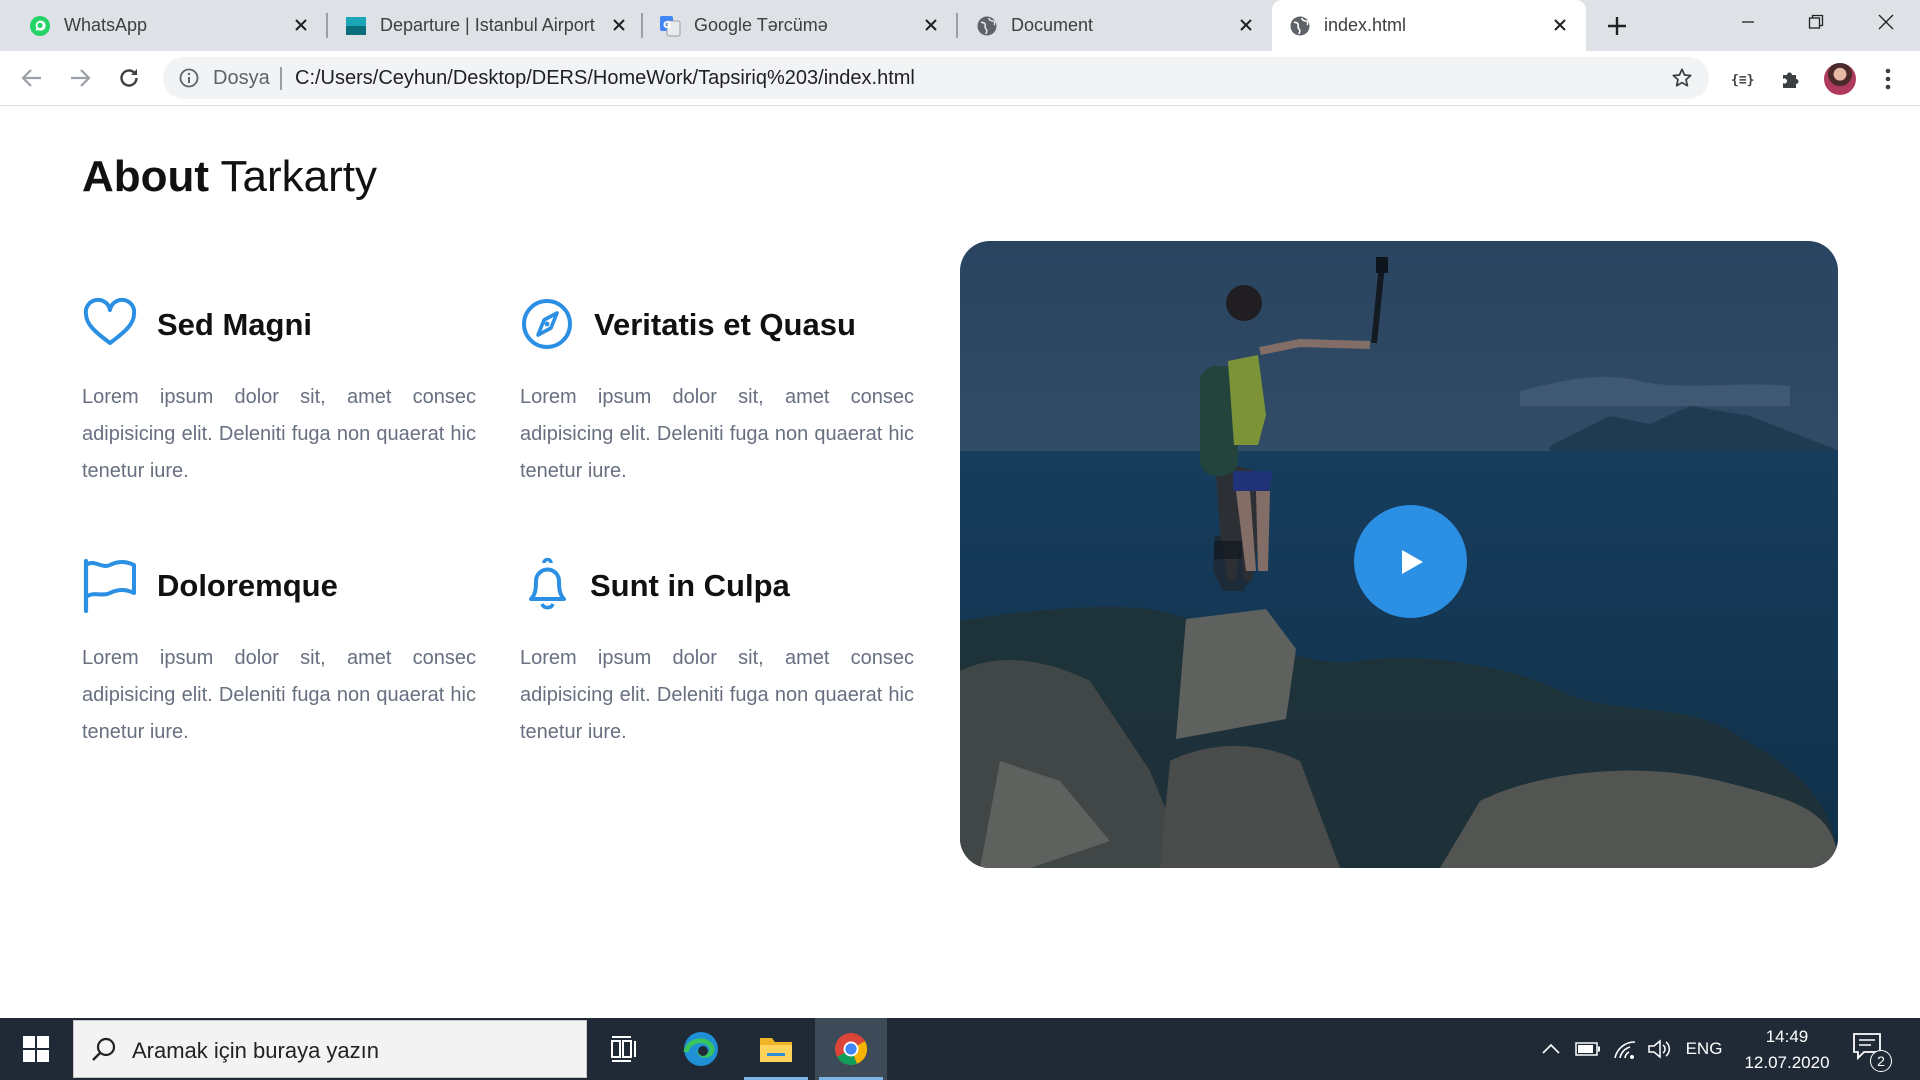  What do you see at coordinates (164, 25) in the screenshot?
I see `tab-whatsapp: WhatsApp` at bounding box center [164, 25].